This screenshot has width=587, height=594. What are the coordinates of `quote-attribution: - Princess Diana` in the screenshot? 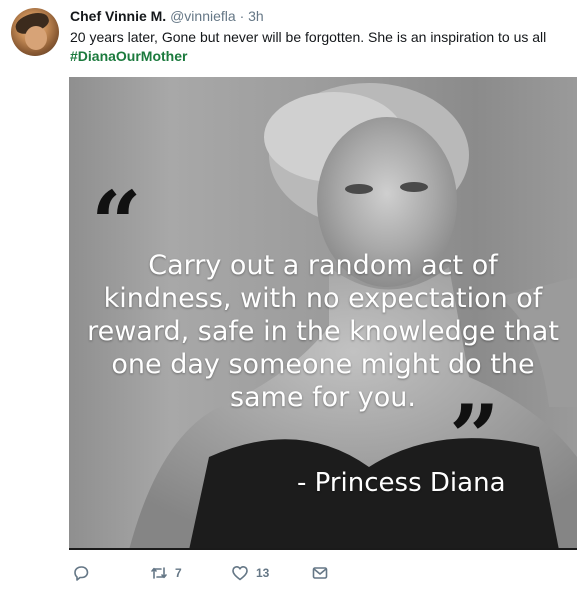 It's located at (401, 483).